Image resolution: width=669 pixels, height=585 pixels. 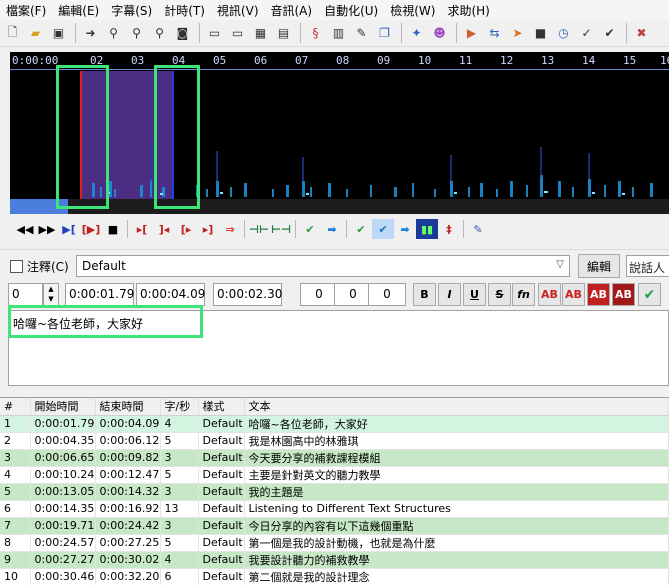 I want to click on menu-audio: 音訊(A), so click(x=292, y=10).